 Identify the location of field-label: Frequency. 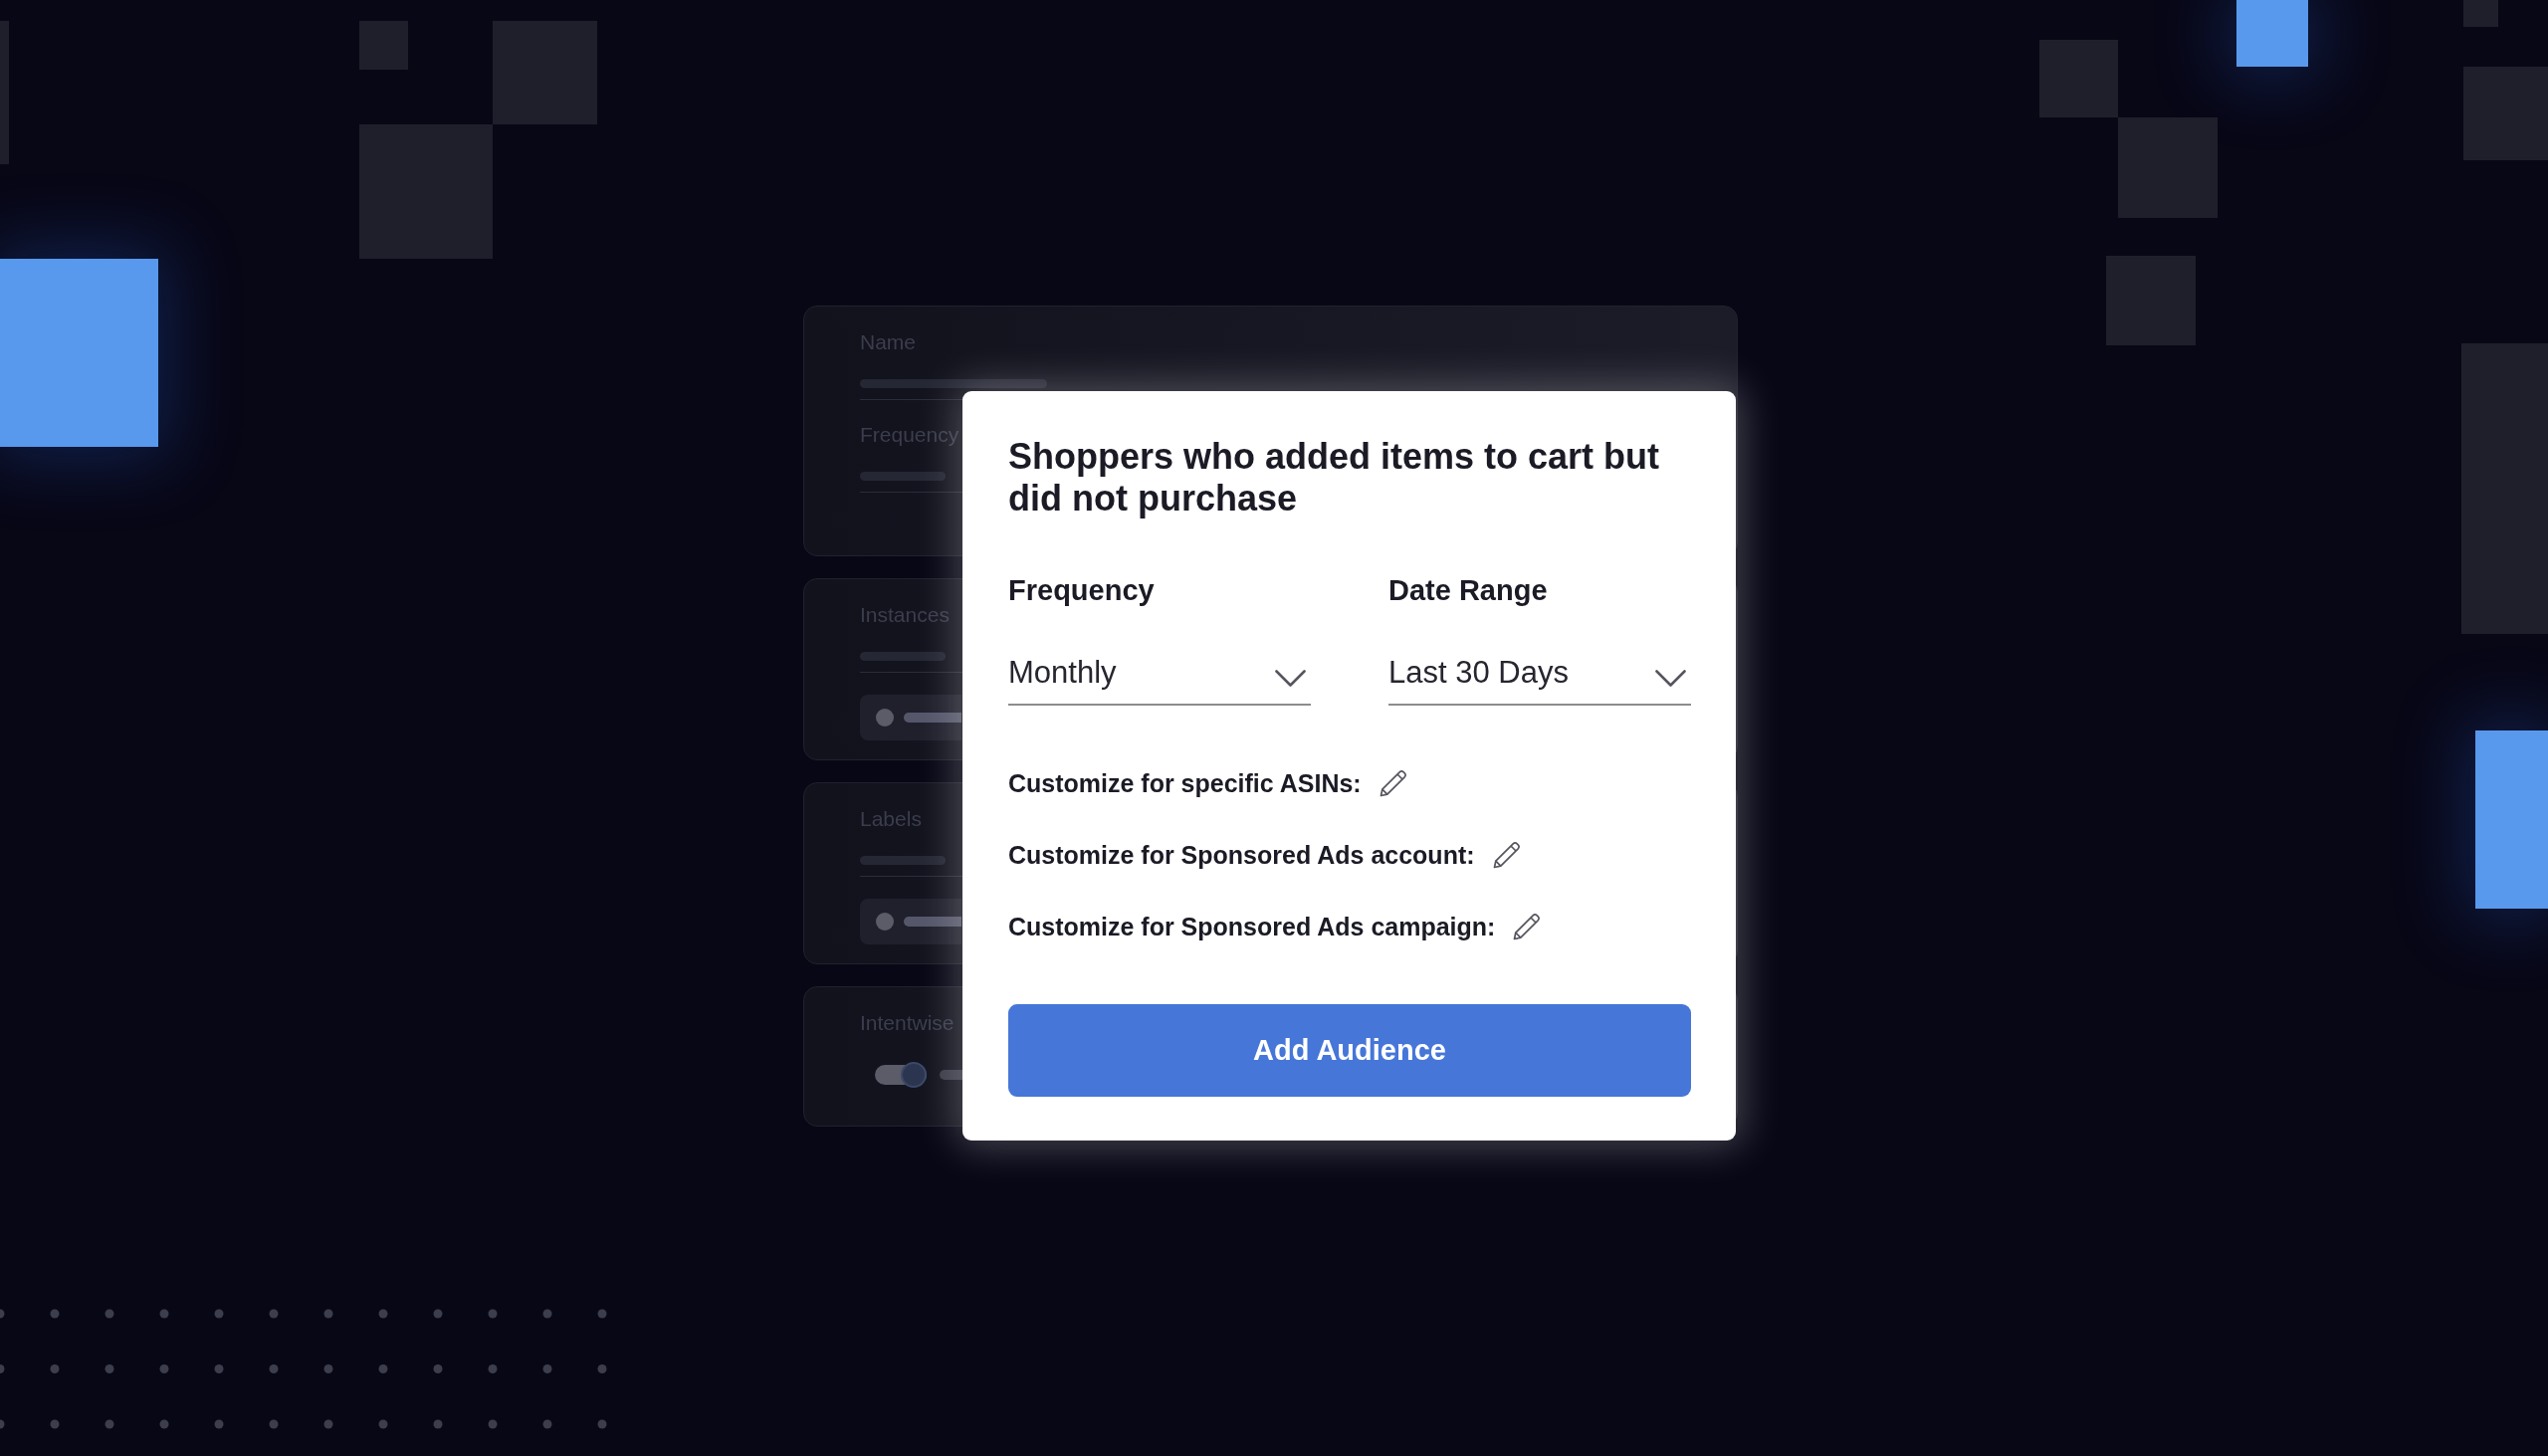
(1081, 590).